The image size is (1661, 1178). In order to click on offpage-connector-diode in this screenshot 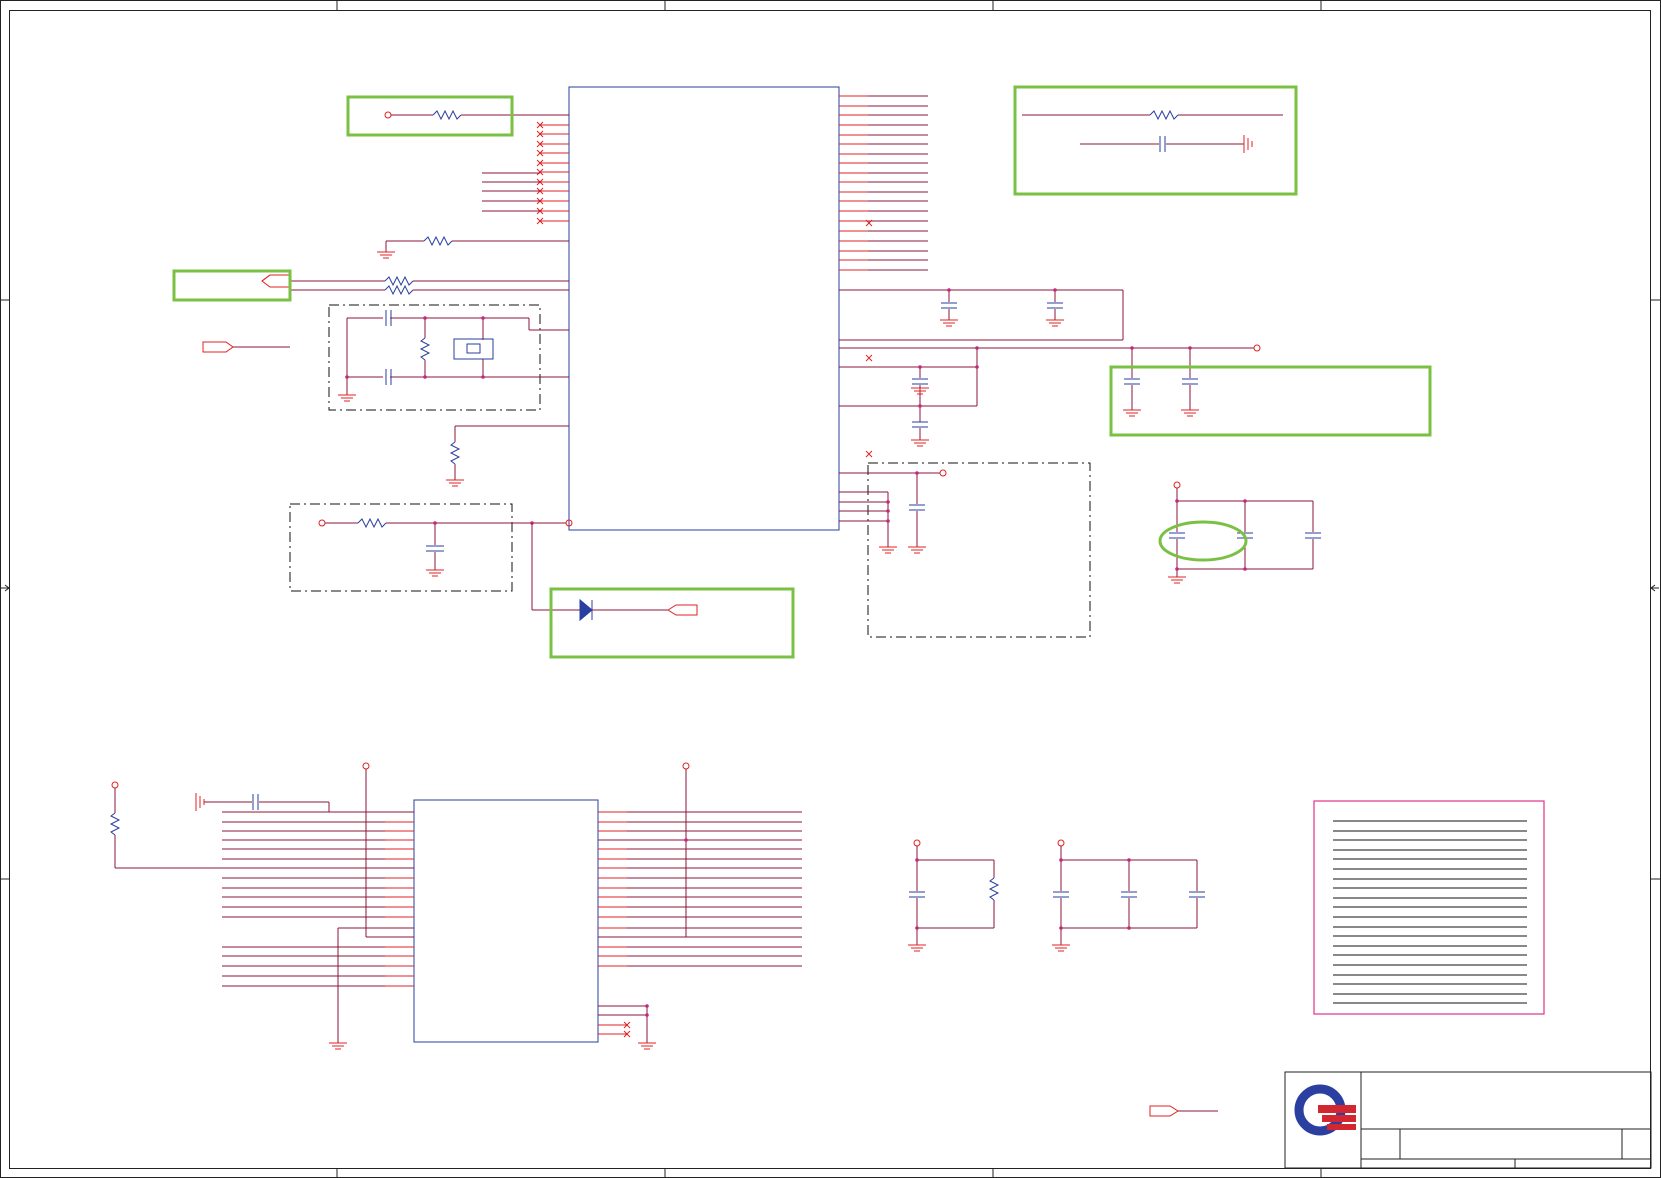, I will do `click(682, 610)`.